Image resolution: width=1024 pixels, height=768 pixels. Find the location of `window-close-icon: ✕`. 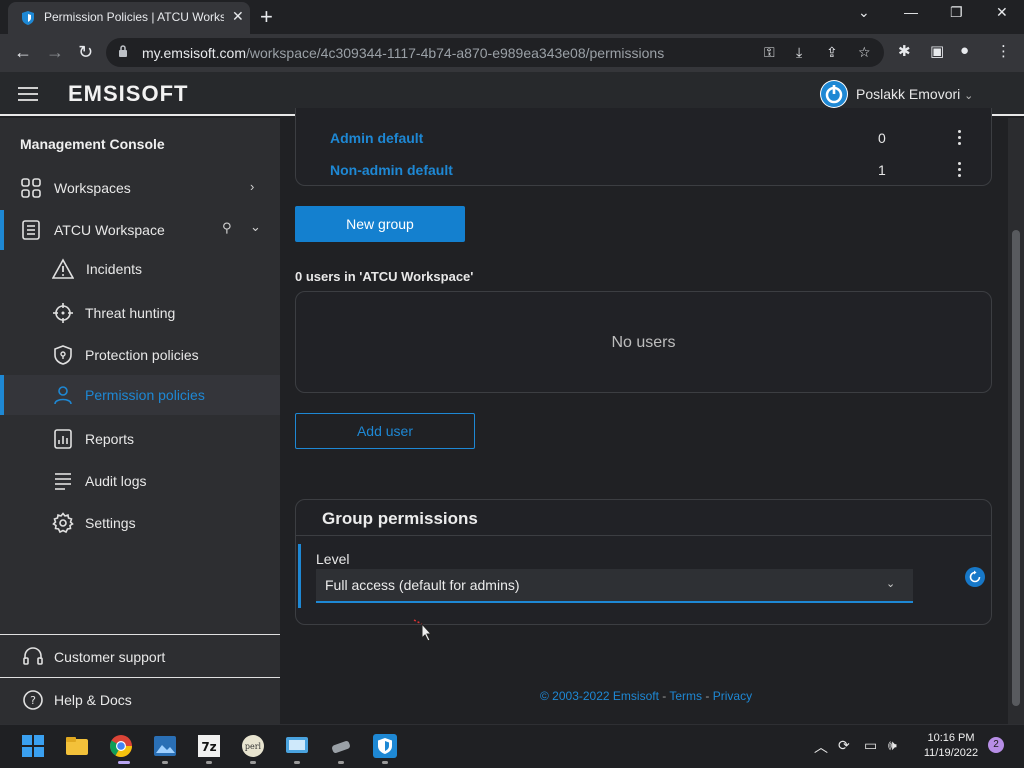

window-close-icon: ✕ is located at coordinates (1002, 12).